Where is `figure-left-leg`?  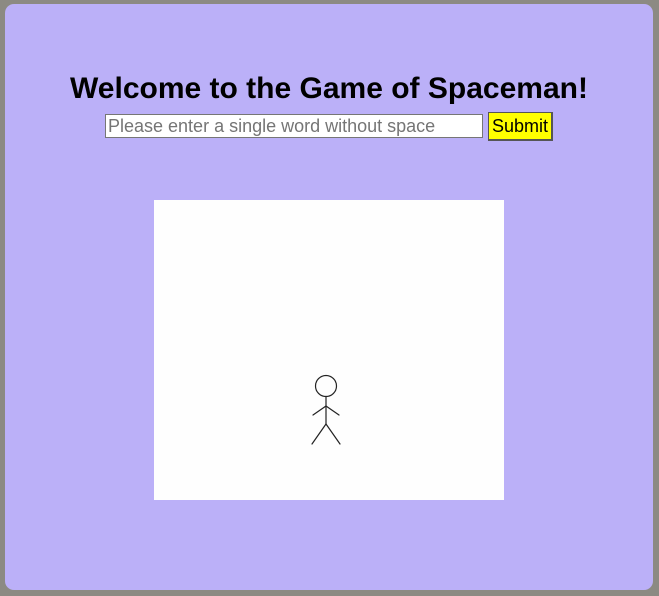
figure-left-leg is located at coordinates (319, 434).